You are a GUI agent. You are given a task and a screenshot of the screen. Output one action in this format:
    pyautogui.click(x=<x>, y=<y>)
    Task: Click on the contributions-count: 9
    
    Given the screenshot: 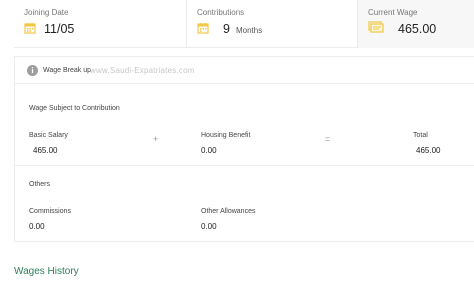 What is the action you would take?
    pyautogui.click(x=226, y=29)
    